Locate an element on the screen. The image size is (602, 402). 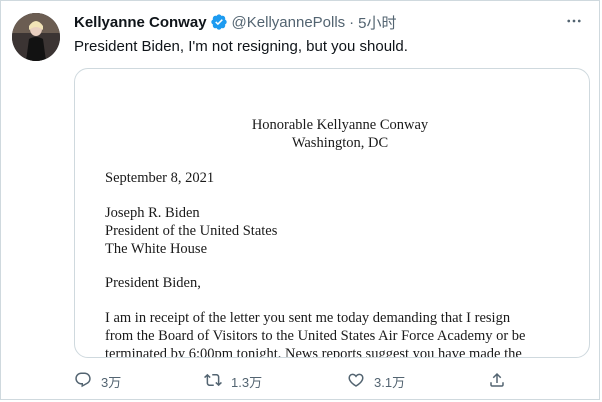
tweet-header: Kellyanne Conway @KellyannePolls · 5小时 is located at coordinates (235, 22).